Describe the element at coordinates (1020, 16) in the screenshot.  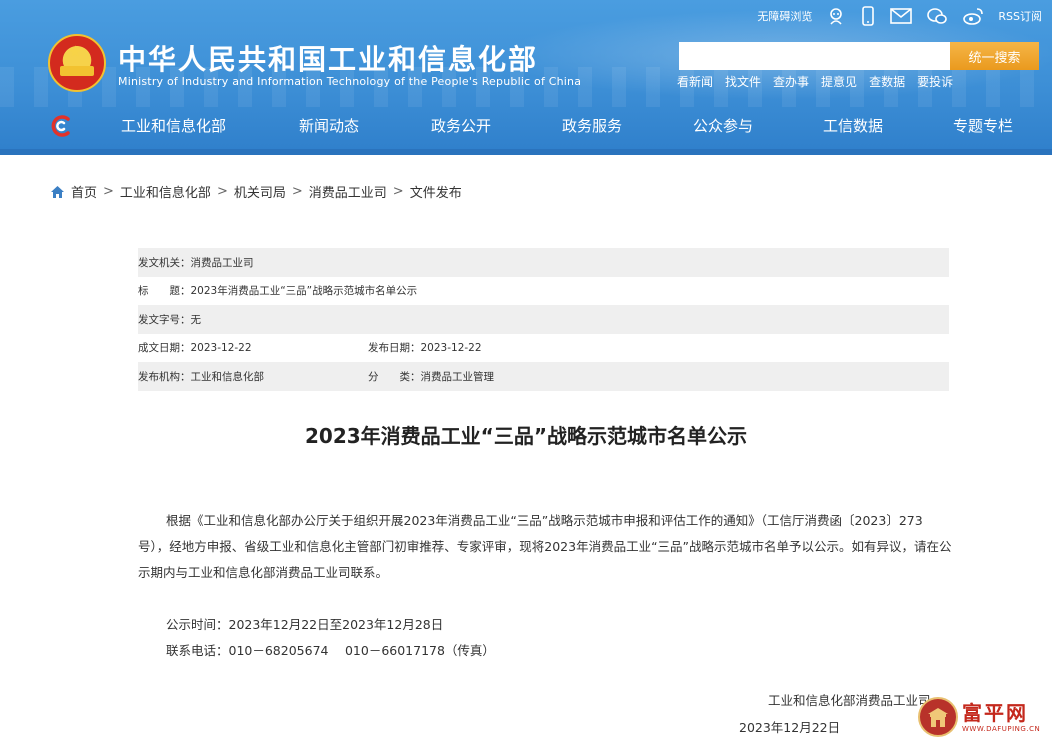
I see `rss-link: RSS订阅` at that location.